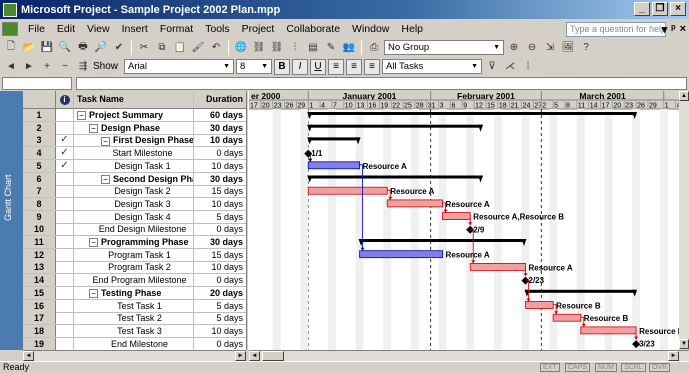 This screenshot has height=373, width=689. What do you see at coordinates (134, 268) in the screenshot?
I see `table-row: 13 Program Task 2 10 days` at bounding box center [134, 268].